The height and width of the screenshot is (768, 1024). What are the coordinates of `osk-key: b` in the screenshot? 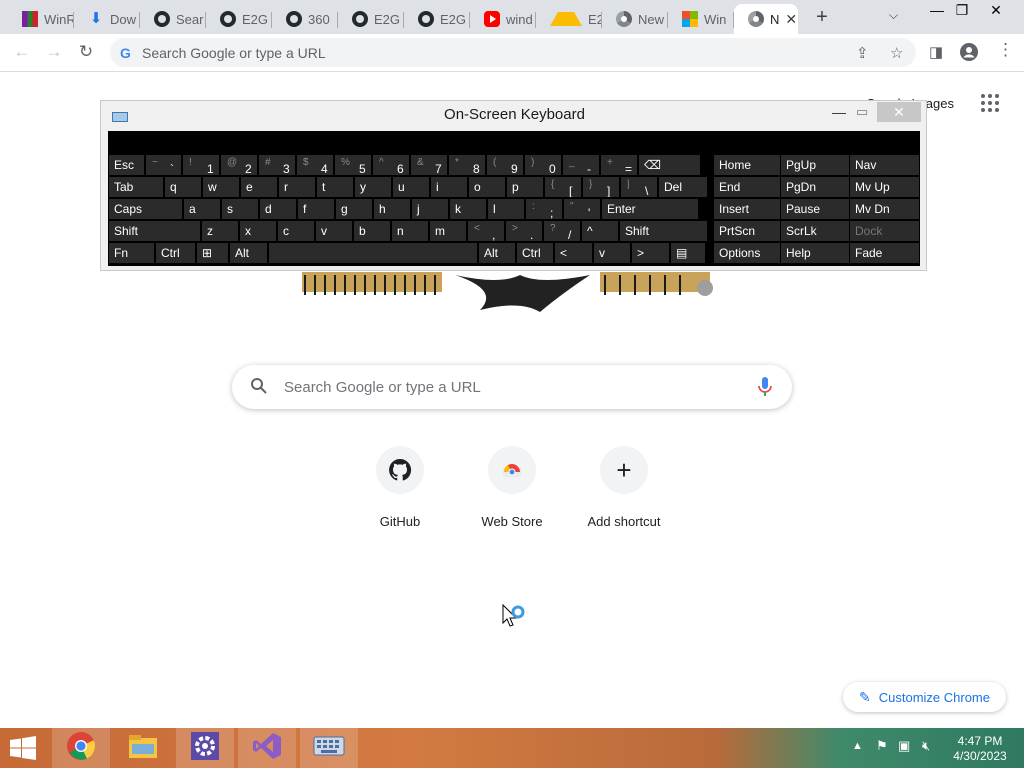 It's located at (372, 231).